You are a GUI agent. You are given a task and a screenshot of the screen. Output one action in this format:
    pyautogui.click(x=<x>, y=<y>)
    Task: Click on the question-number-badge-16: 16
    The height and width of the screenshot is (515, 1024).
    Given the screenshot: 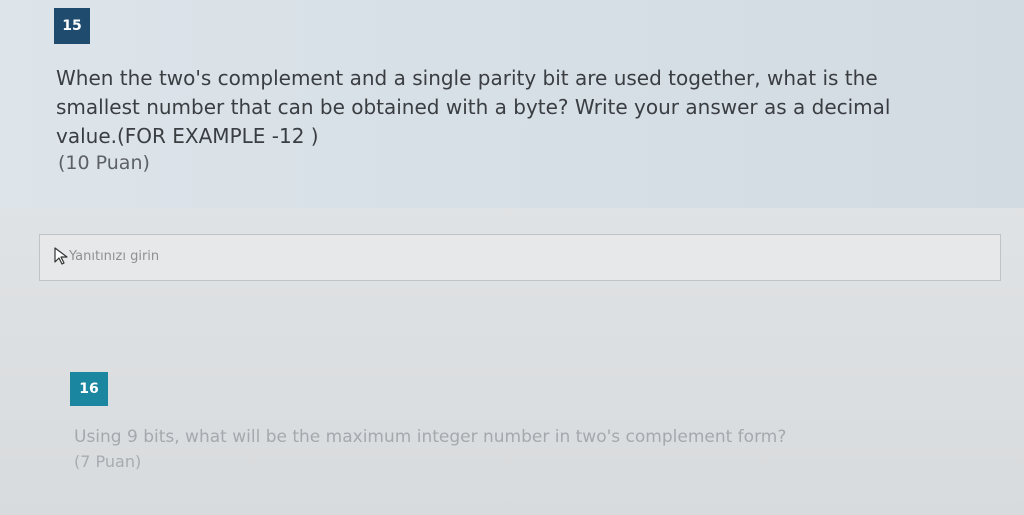 What is the action you would take?
    pyautogui.click(x=89, y=389)
    